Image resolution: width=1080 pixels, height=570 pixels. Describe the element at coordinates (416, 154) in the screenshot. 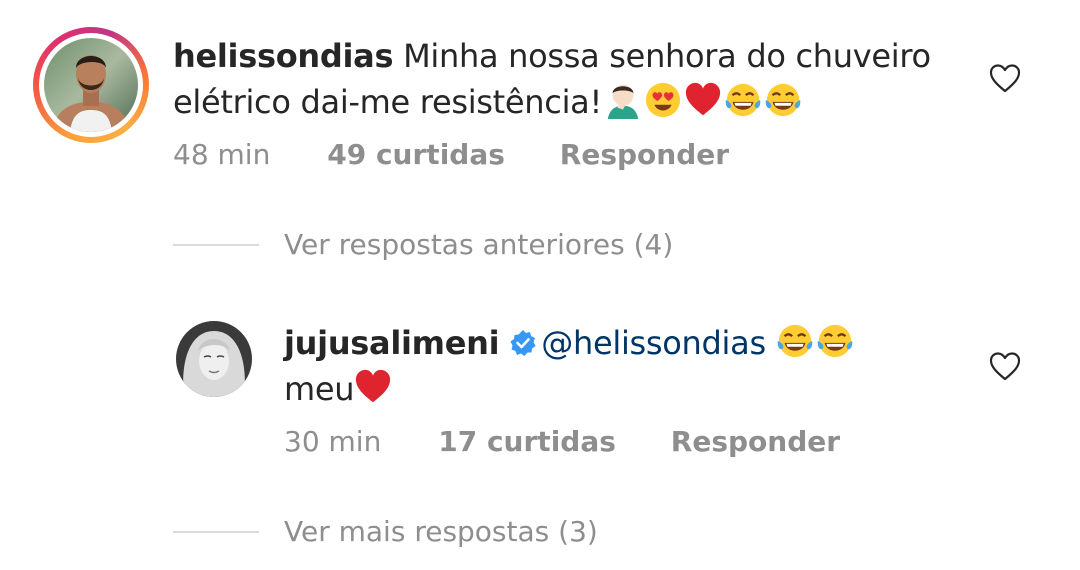

I see `likes-count: 49 curtidas` at that location.